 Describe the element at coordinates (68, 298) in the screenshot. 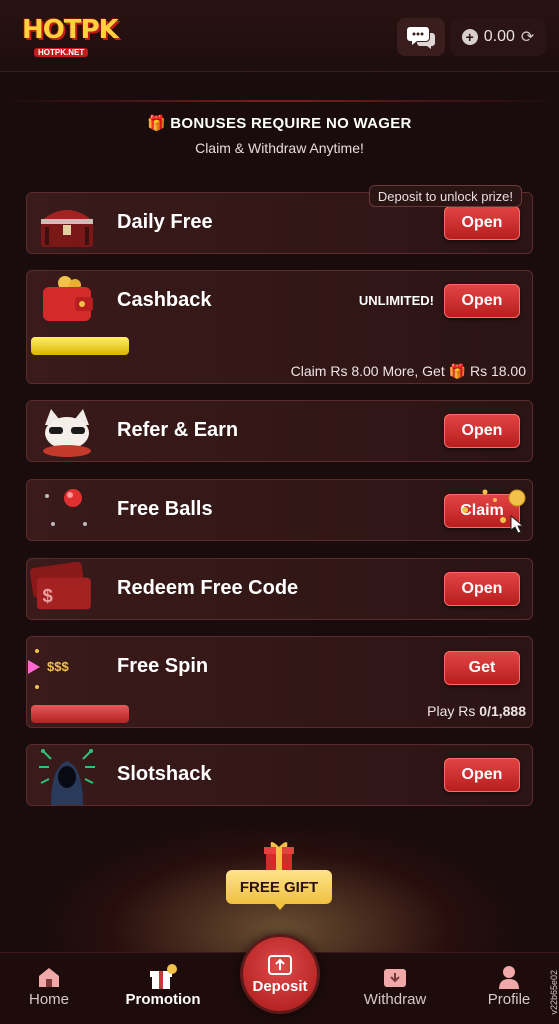

I see `wallet-icon` at that location.